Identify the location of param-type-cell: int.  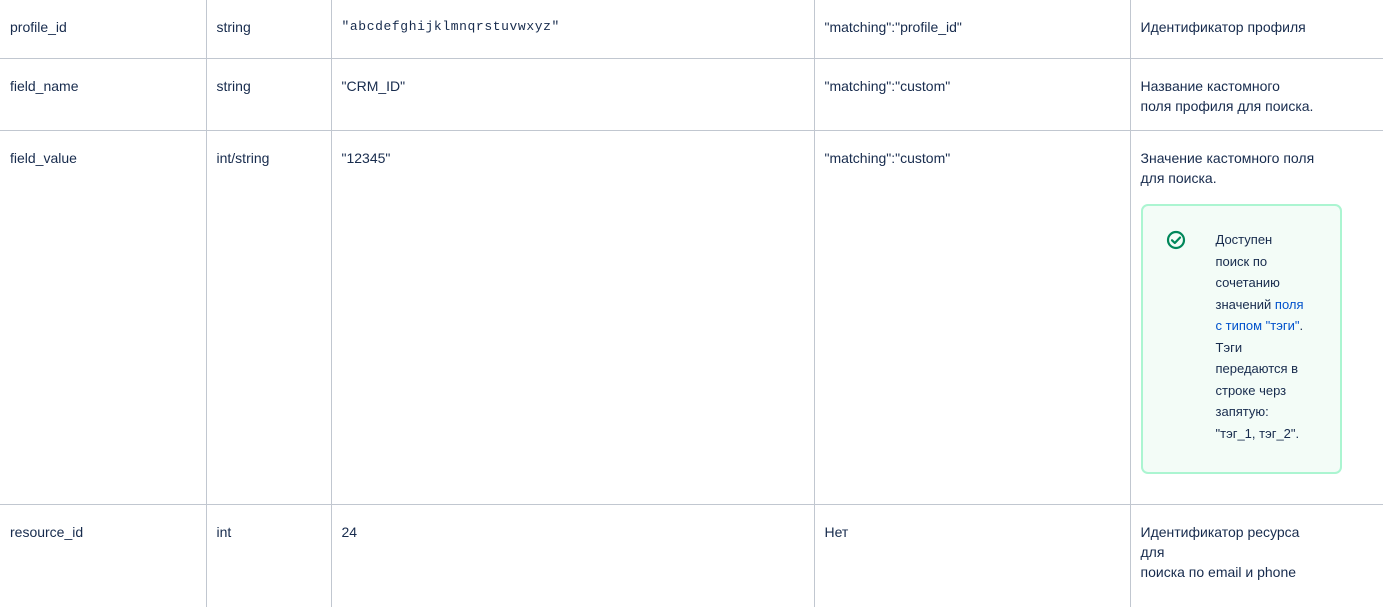
(268, 555).